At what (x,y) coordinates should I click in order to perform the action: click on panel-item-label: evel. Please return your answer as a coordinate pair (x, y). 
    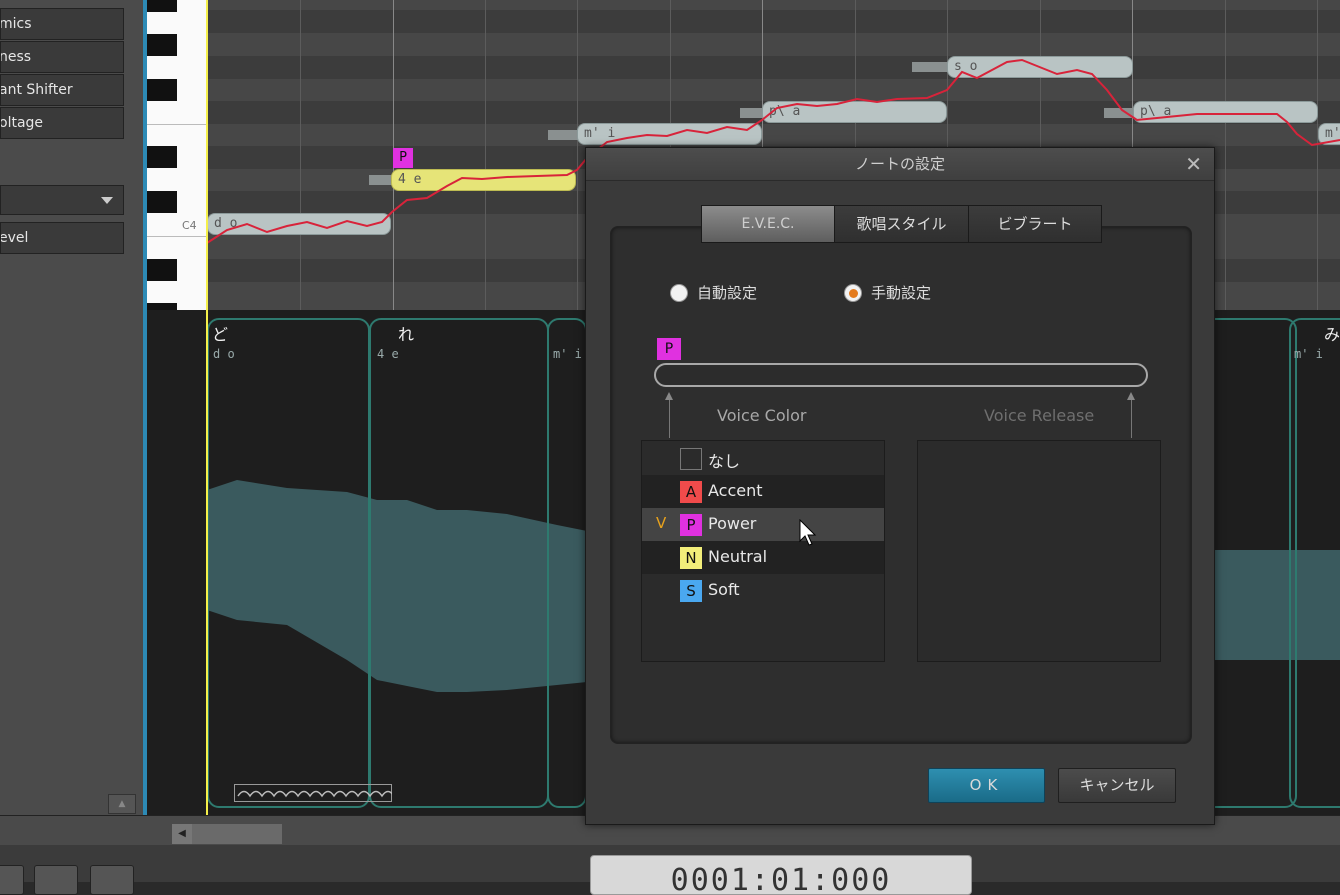
    Looking at the image, I should click on (14, 238).